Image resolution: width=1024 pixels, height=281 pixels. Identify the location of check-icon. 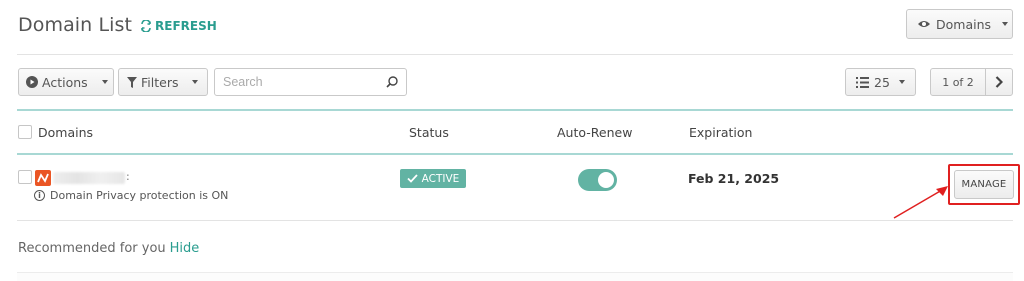
(412, 178).